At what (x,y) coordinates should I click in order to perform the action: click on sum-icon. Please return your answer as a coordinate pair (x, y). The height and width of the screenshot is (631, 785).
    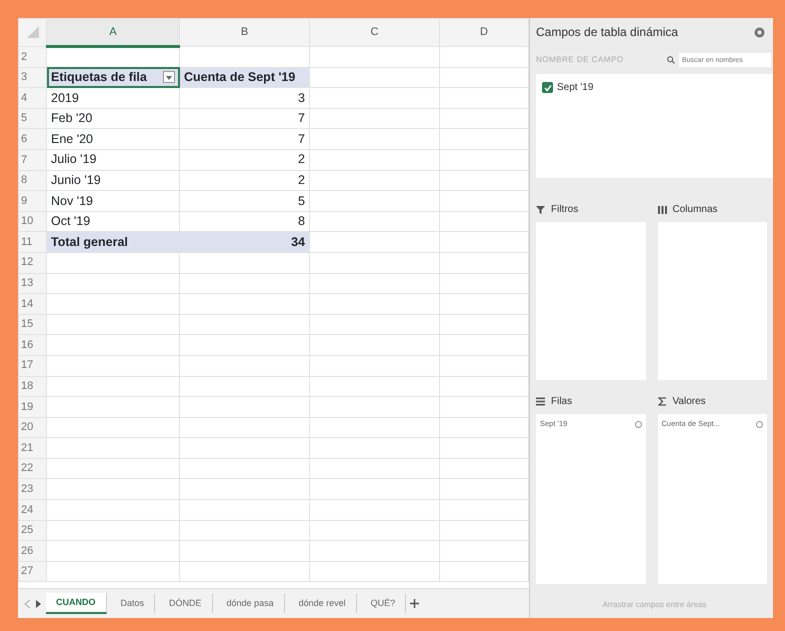
    Looking at the image, I should click on (662, 401).